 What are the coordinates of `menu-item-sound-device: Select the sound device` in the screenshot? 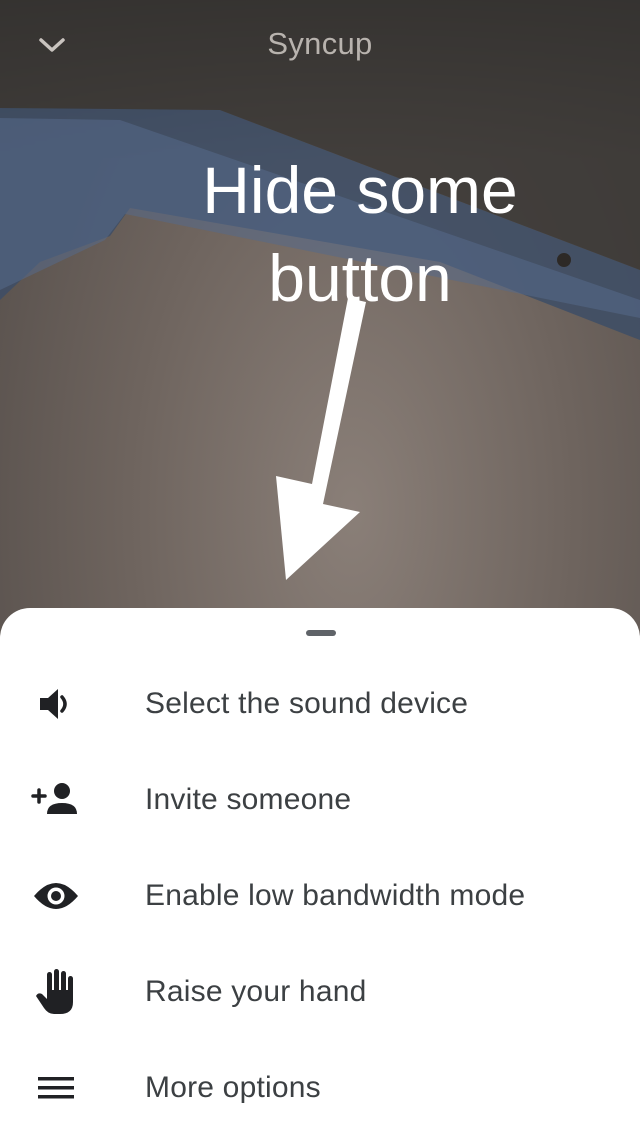 It's located at (320, 704).